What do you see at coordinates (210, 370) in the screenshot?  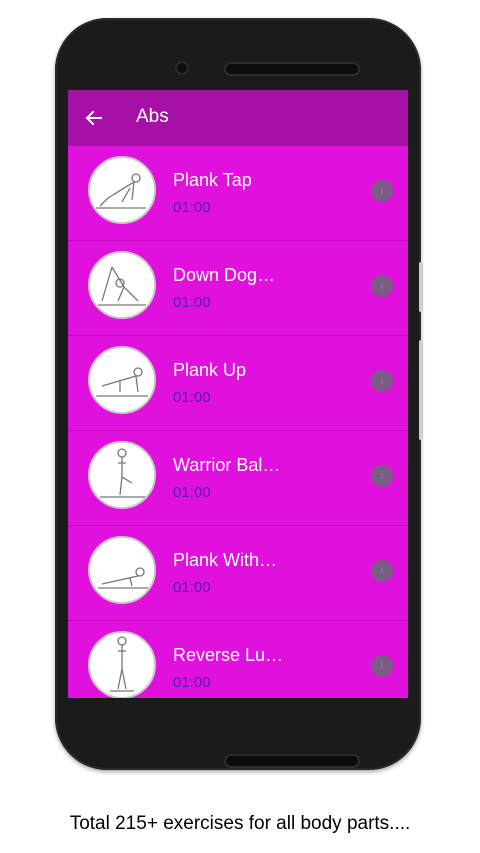 I see `exercise-name: Plank Up` at bounding box center [210, 370].